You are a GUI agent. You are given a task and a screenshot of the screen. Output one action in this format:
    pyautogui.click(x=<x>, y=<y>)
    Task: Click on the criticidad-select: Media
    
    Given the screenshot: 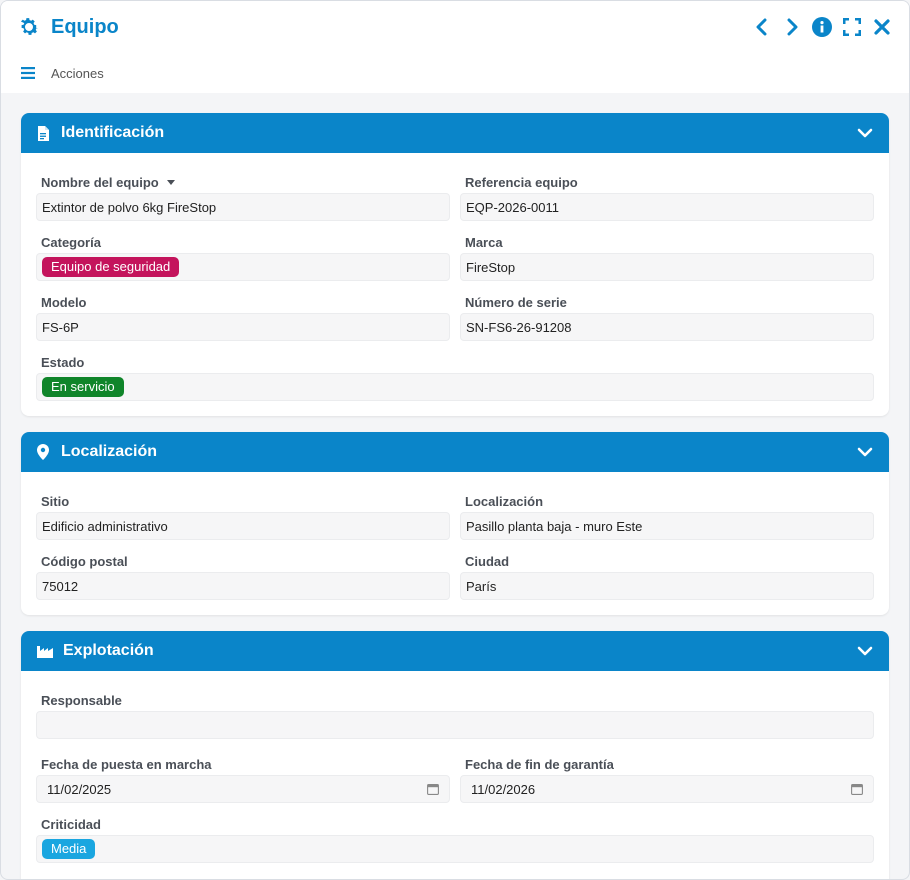 What is the action you would take?
    pyautogui.click(x=455, y=849)
    